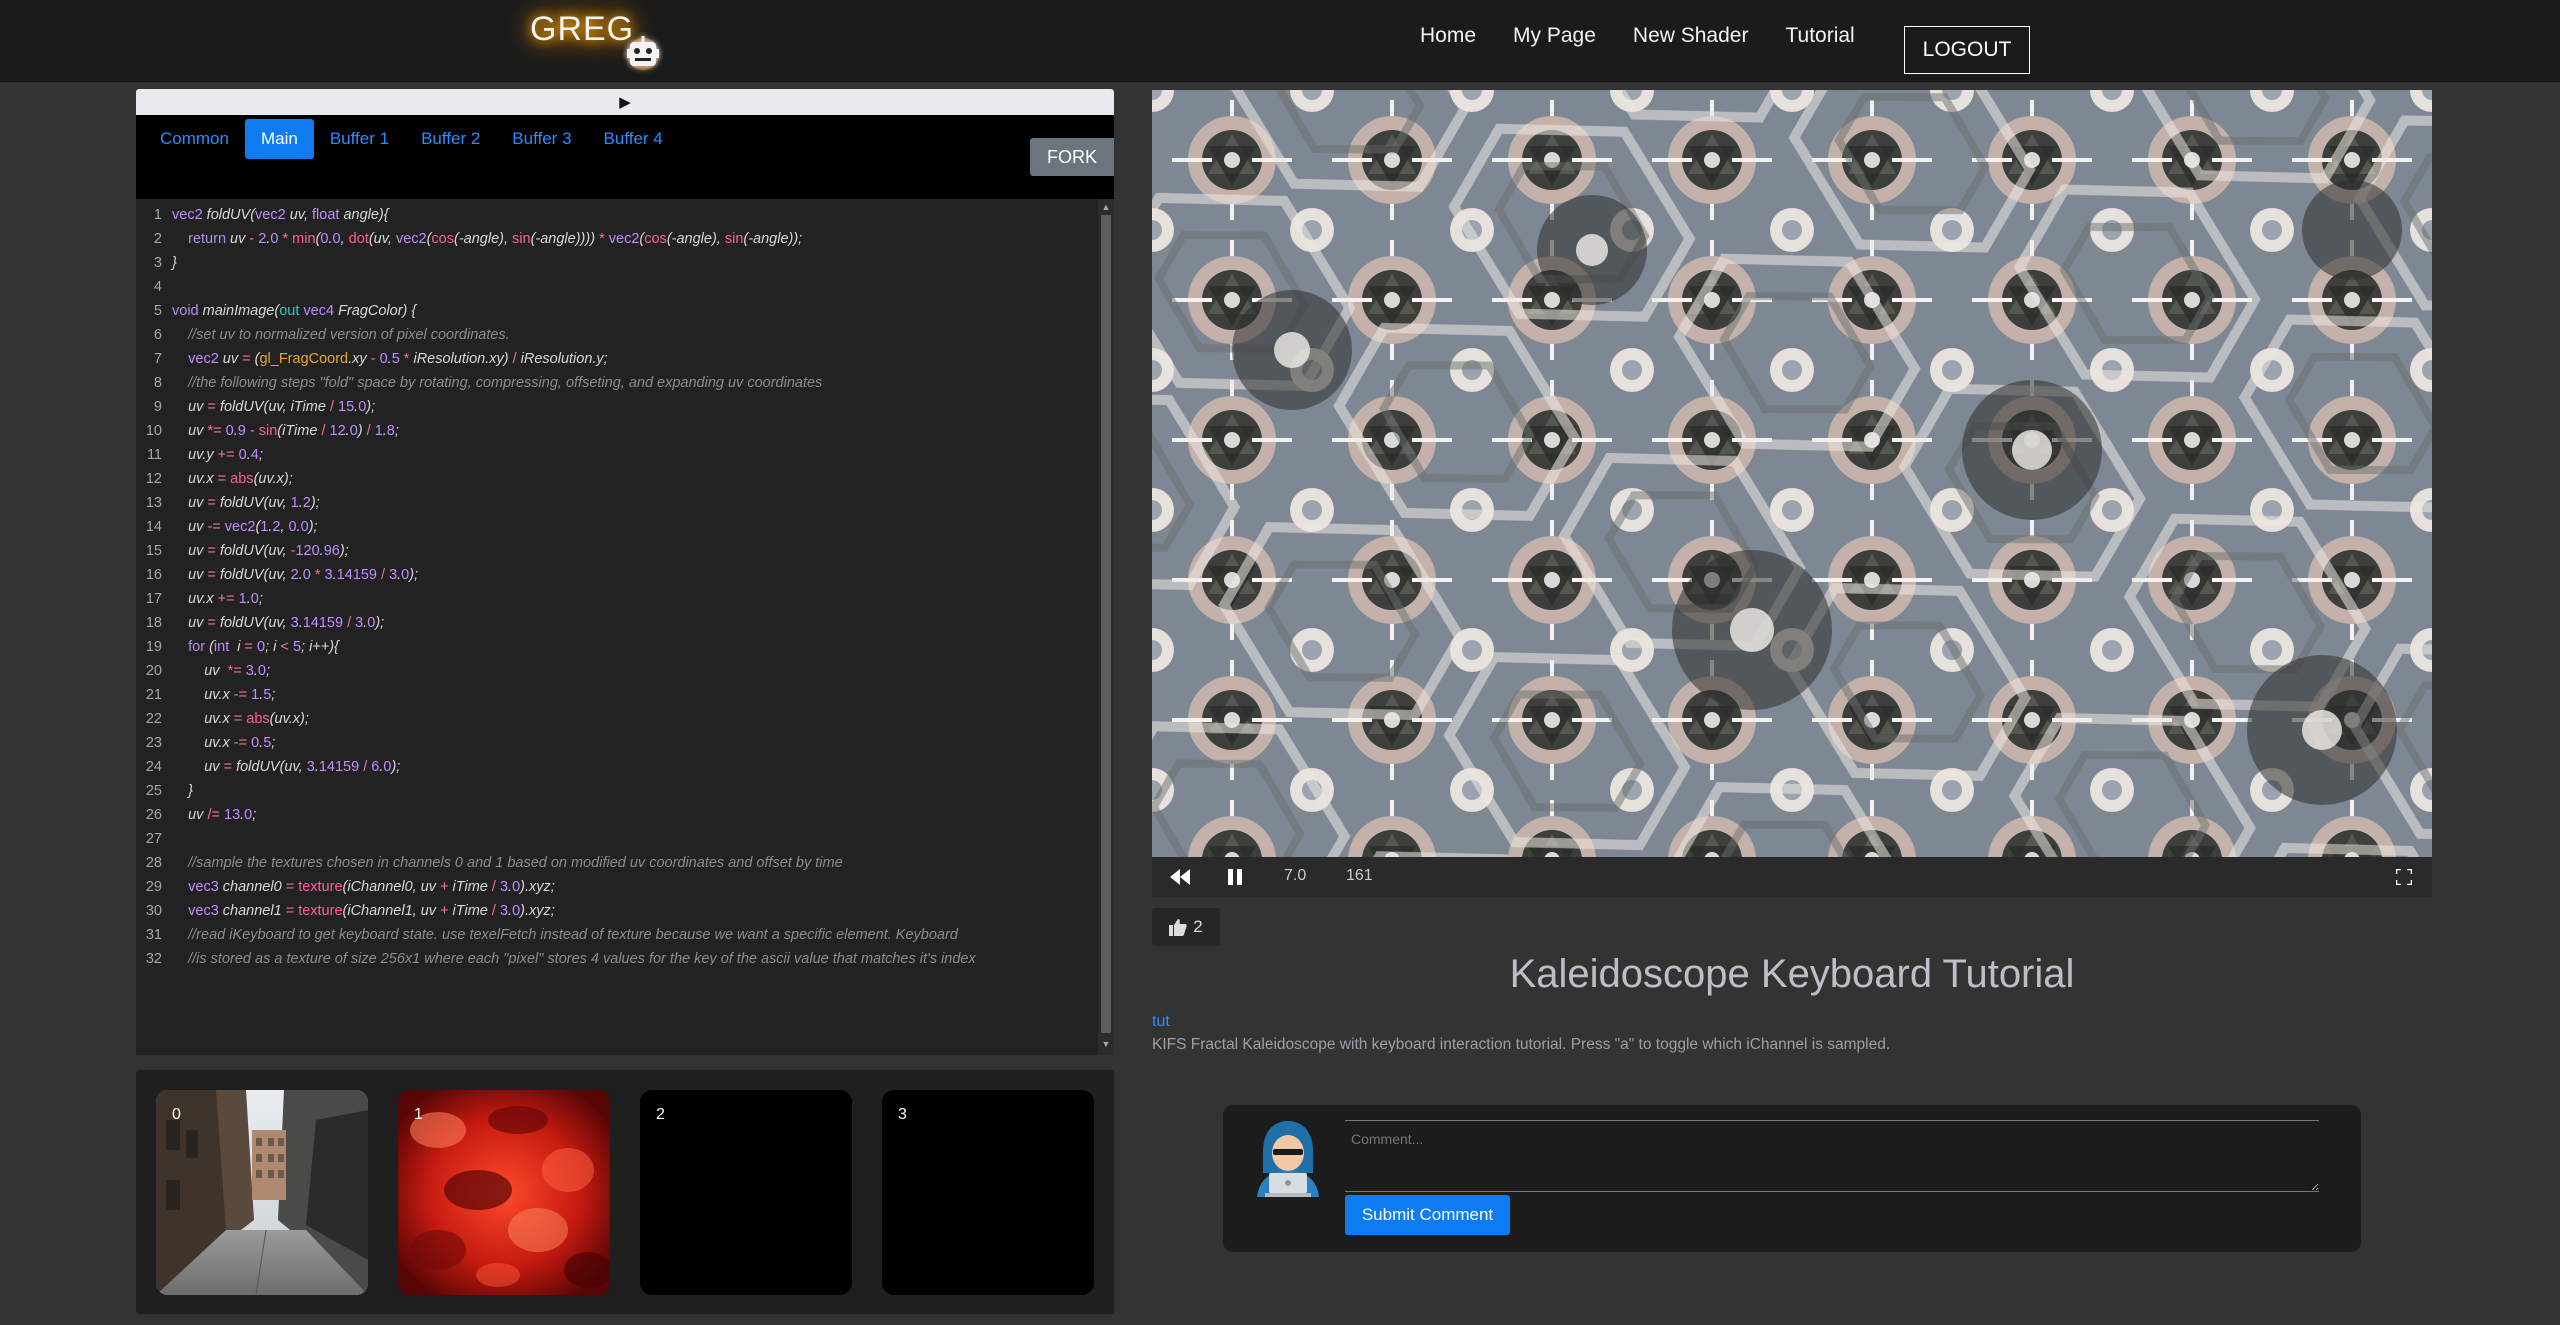 Image resolution: width=2560 pixels, height=1325 pixels. What do you see at coordinates (615, 551) in the screenshot?
I see `code-line: 15 uv = foldUV(uv, -120.96);` at bounding box center [615, 551].